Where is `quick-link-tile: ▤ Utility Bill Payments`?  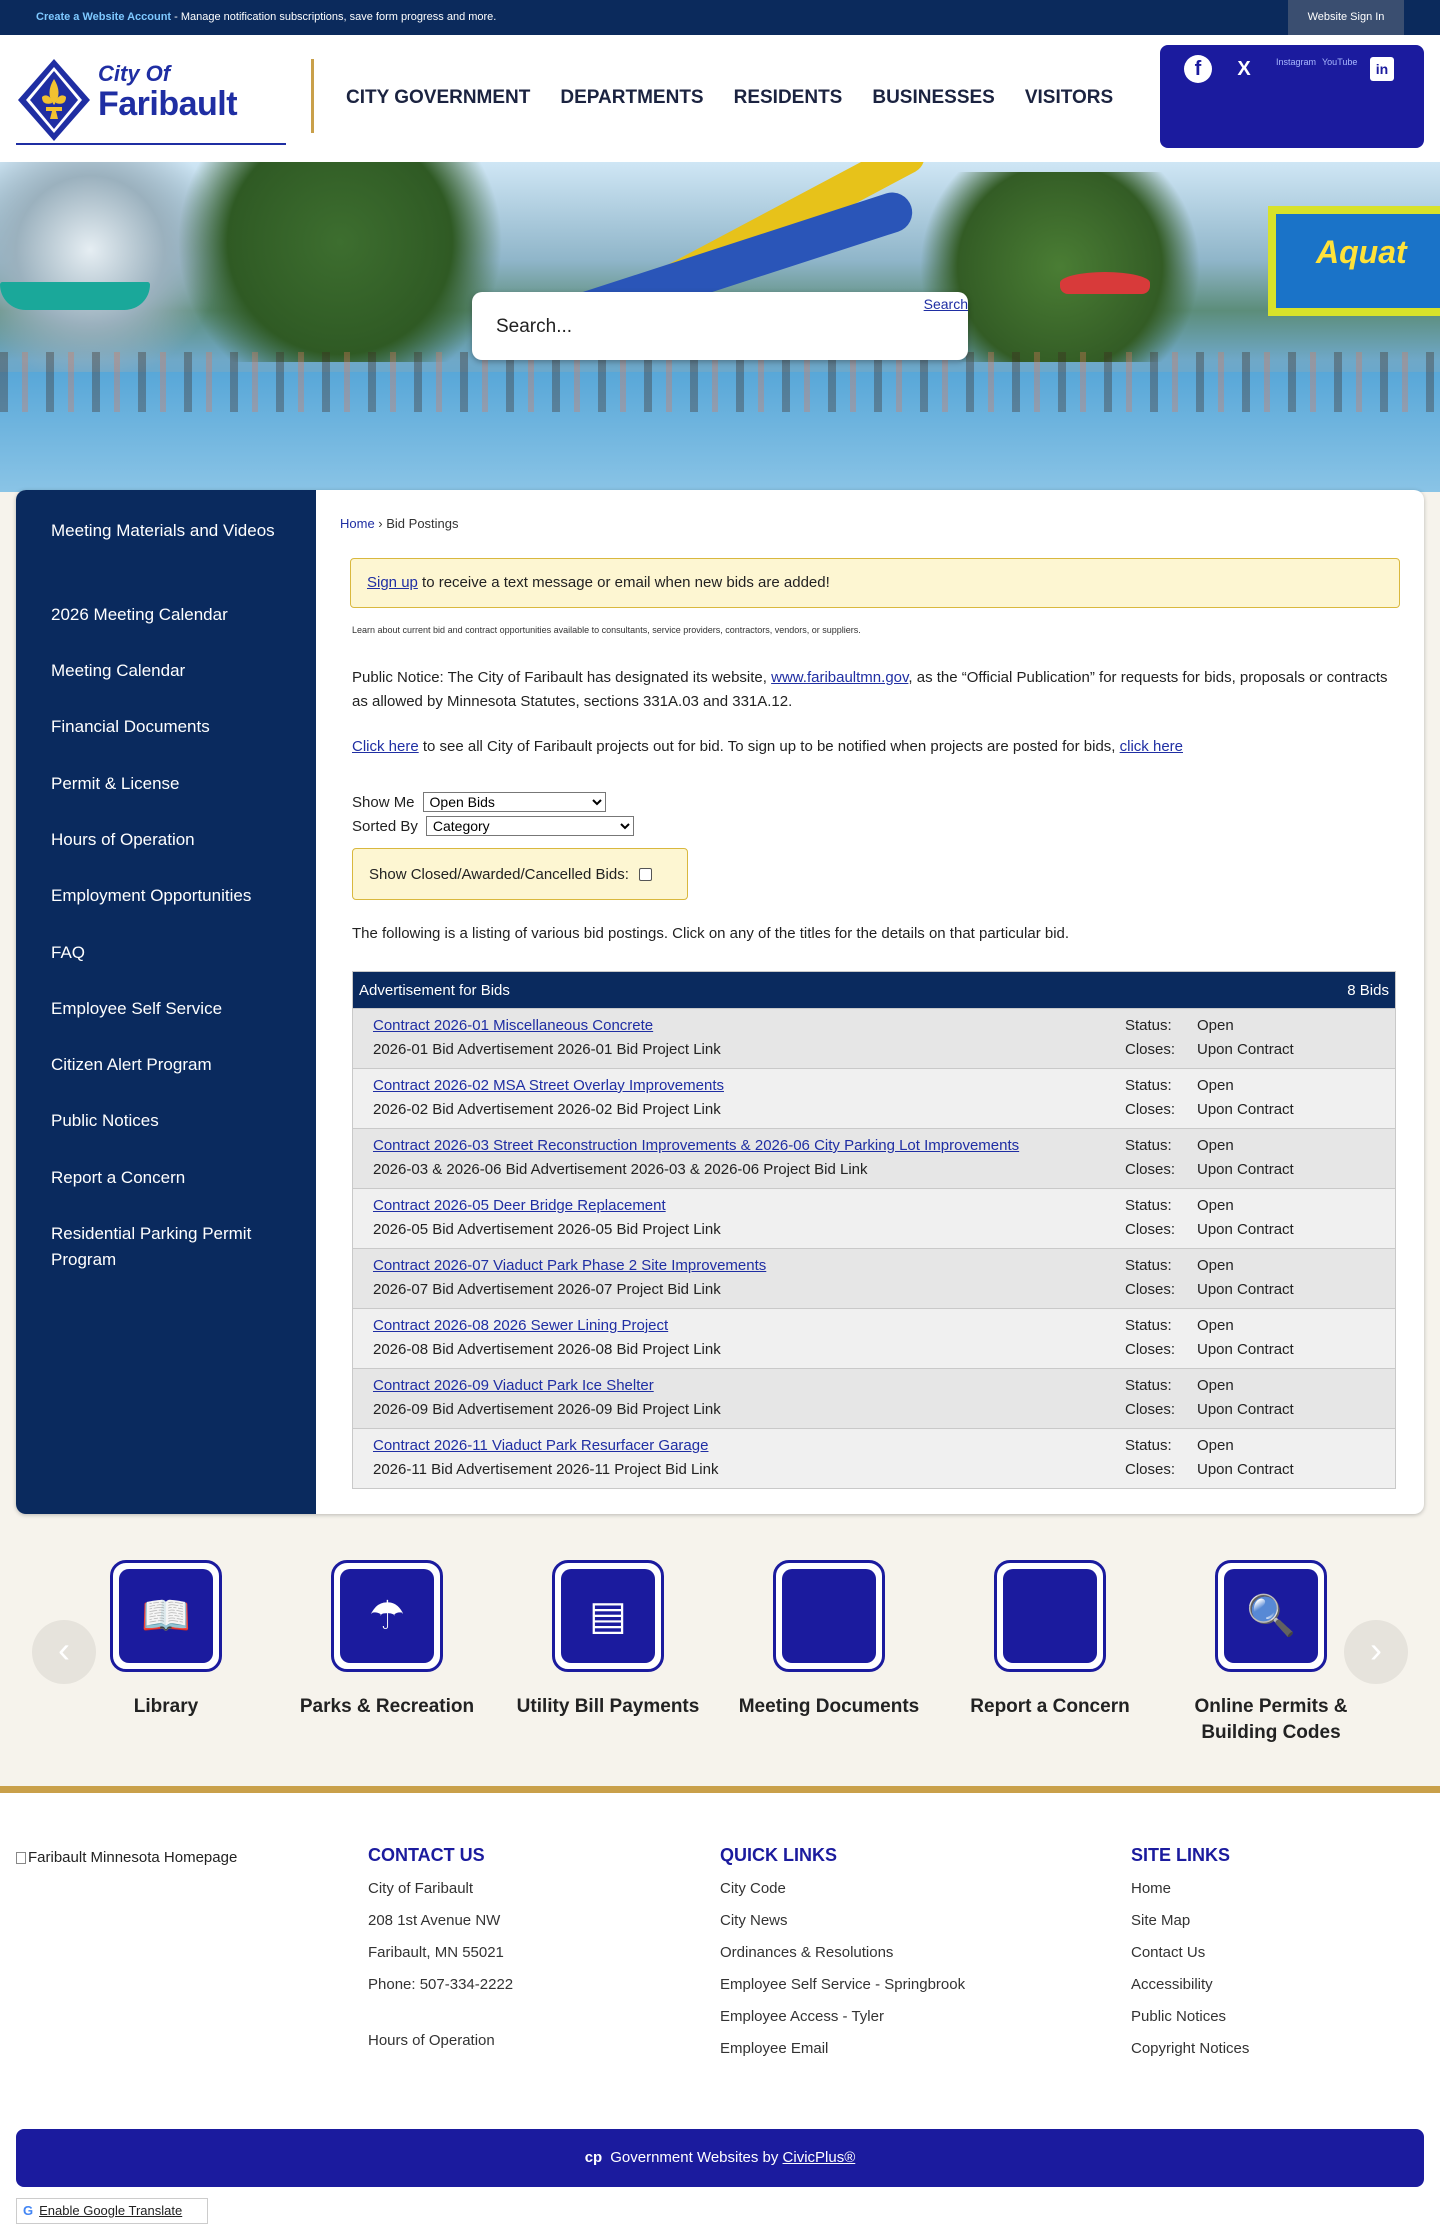 quick-link-tile: ▤ Utility Bill Payments is located at coordinates (608, 1640).